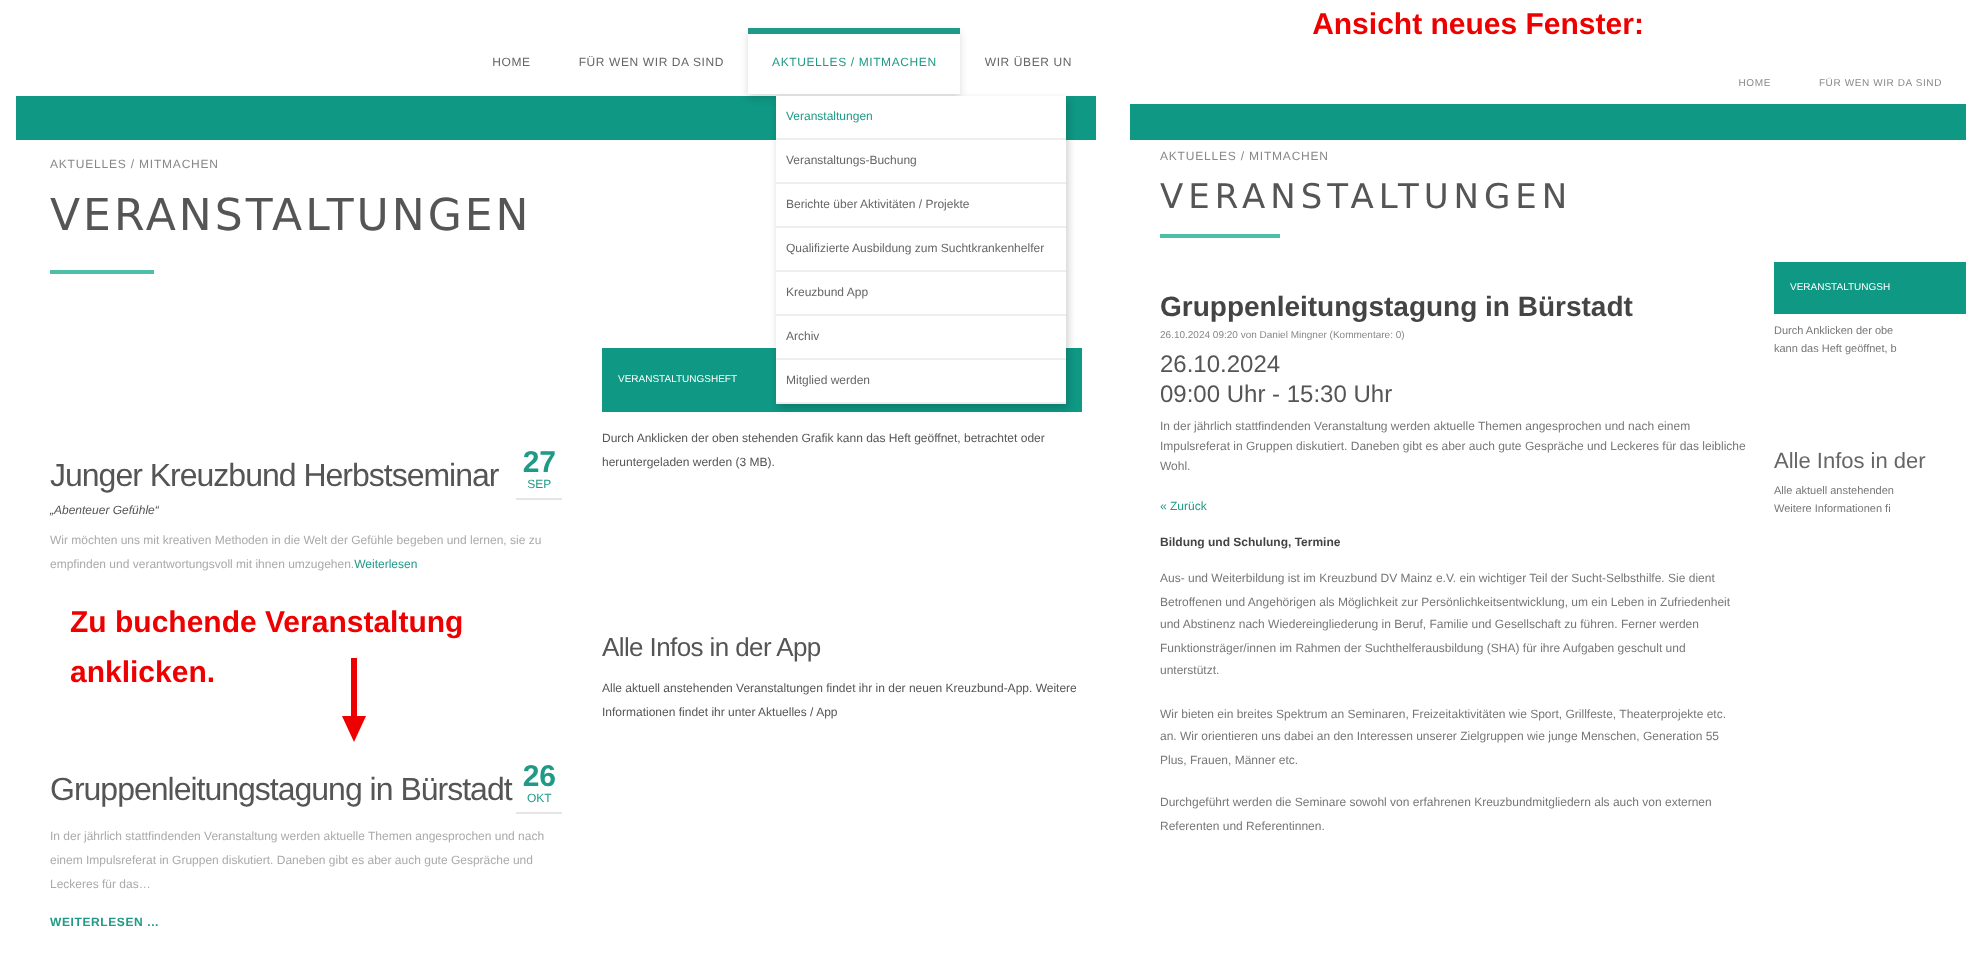  Describe the element at coordinates (1478, 26) in the screenshot. I see `annotation-caption: Ansicht neues Fenster:` at that location.